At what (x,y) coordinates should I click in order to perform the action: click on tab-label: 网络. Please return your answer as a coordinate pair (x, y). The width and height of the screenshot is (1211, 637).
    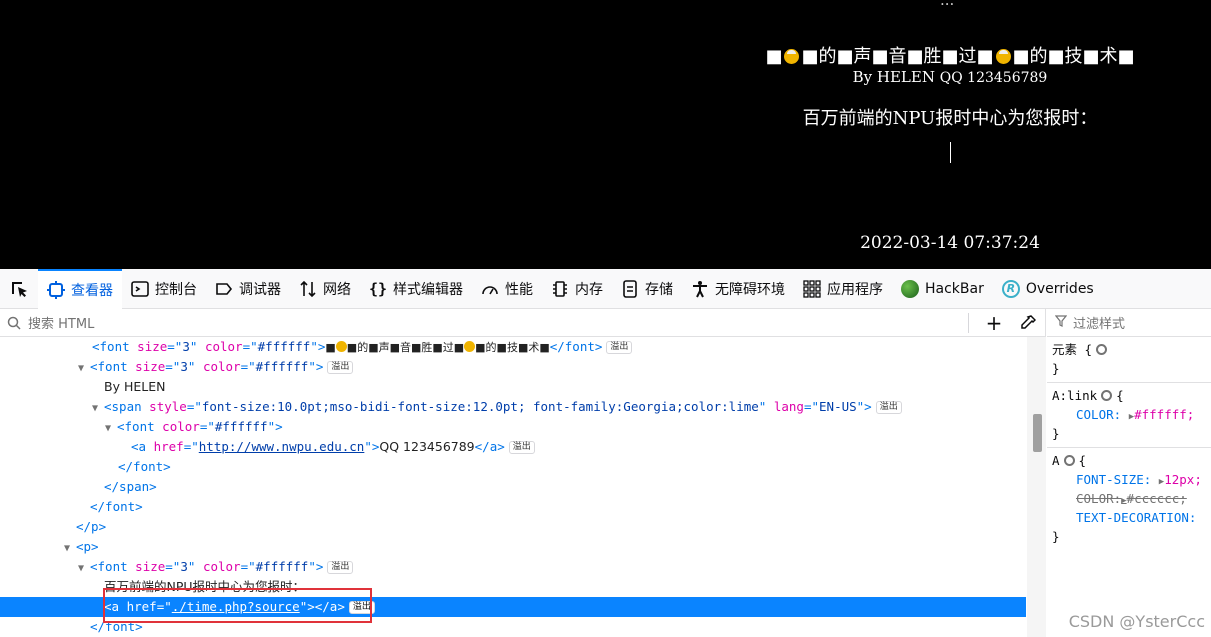
    Looking at the image, I should click on (337, 289).